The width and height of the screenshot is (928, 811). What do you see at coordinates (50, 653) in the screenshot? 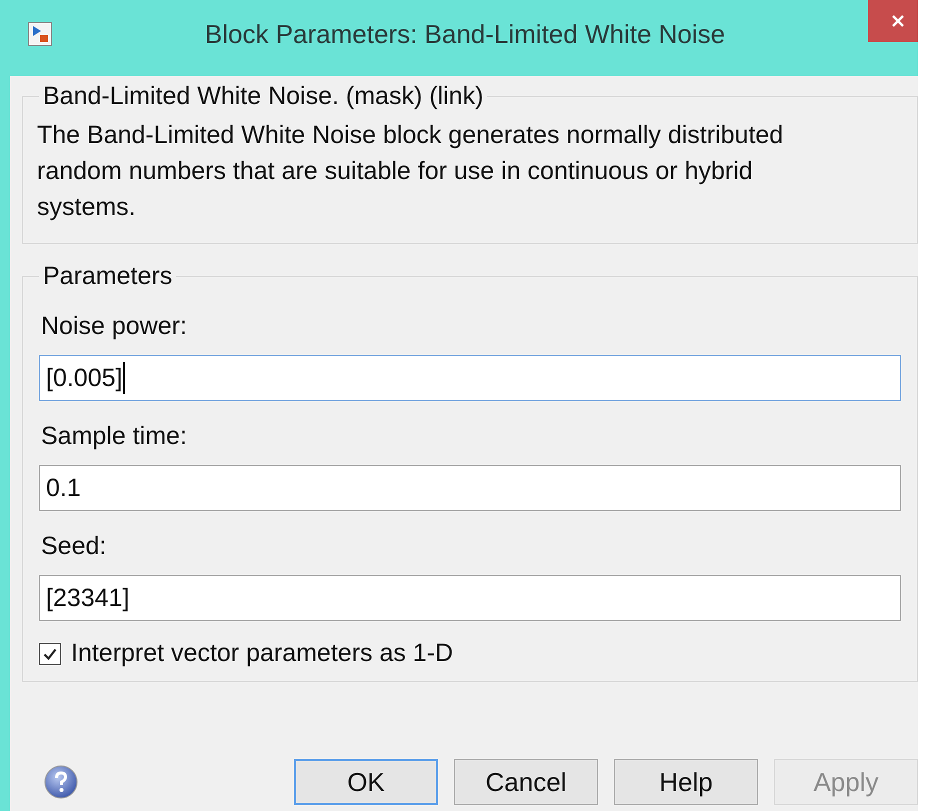
I see `checkbox` at bounding box center [50, 653].